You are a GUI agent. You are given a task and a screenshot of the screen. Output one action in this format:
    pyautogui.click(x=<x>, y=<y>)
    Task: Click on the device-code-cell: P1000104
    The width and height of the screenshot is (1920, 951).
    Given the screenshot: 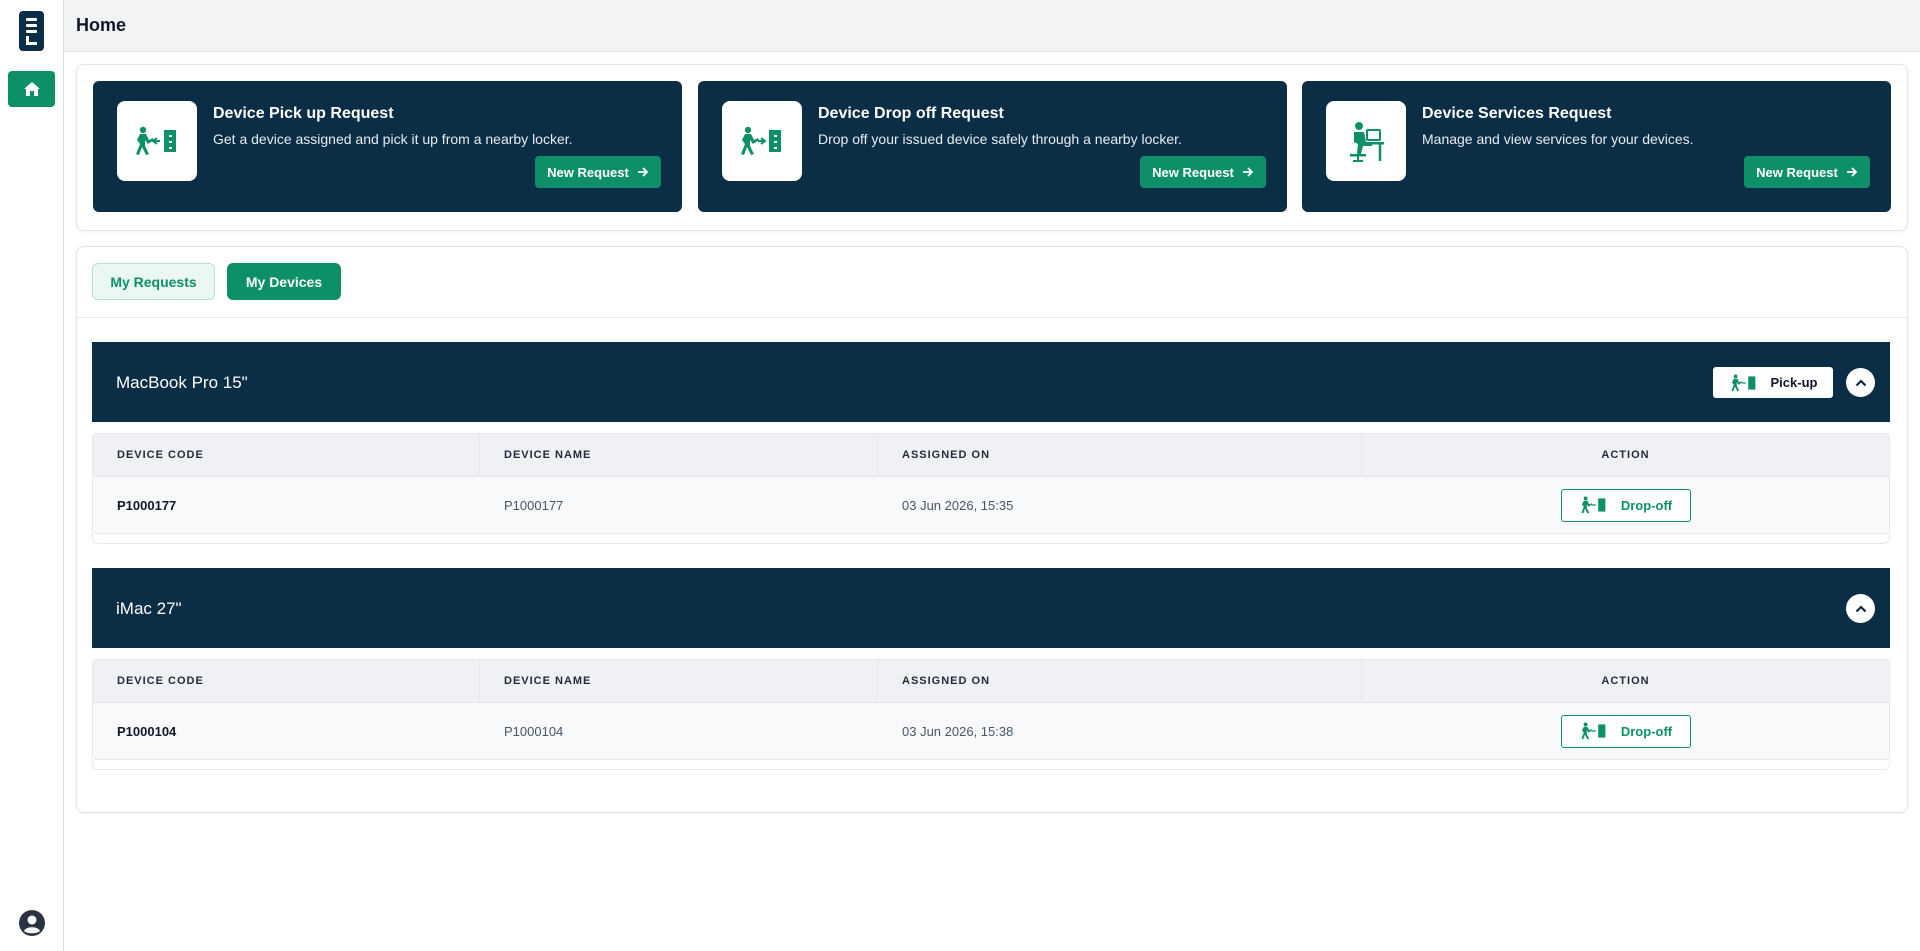 What is the action you would take?
    pyautogui.click(x=147, y=731)
    